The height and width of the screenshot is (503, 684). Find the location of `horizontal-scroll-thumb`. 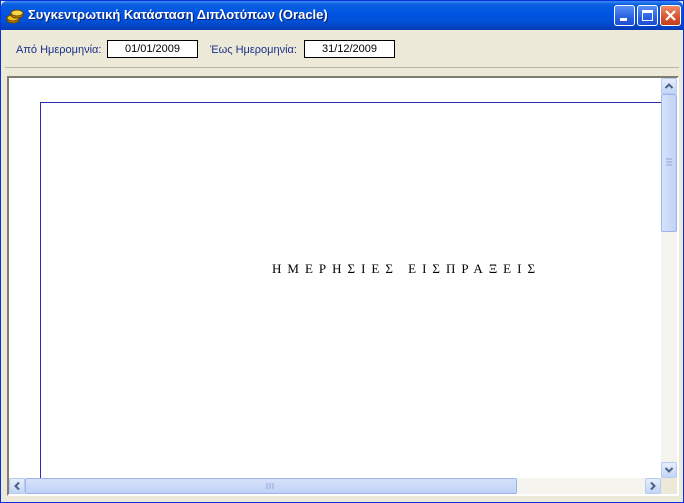

horizontal-scroll-thumb is located at coordinates (271, 486).